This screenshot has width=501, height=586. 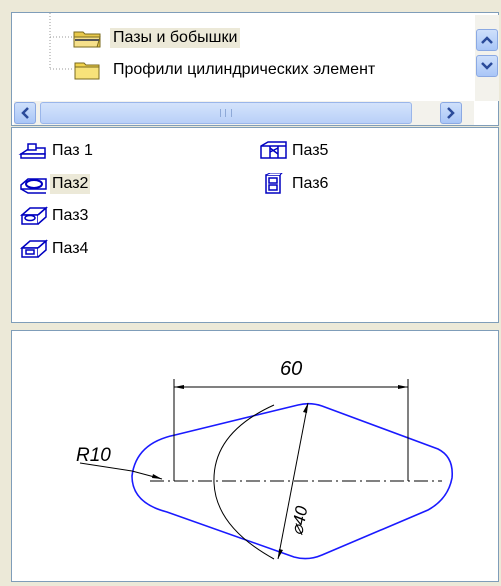 I want to click on list-item-slot-2: Паз2, so click(x=54, y=184).